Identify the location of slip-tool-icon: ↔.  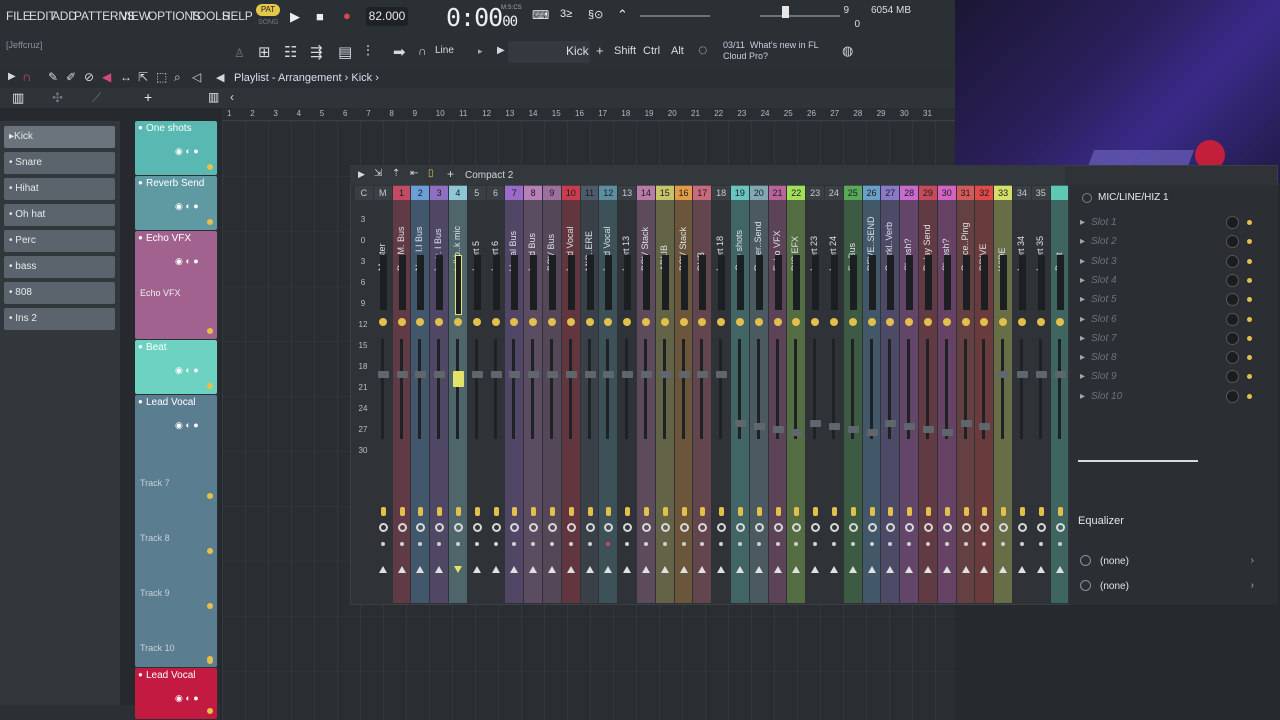
(126, 77).